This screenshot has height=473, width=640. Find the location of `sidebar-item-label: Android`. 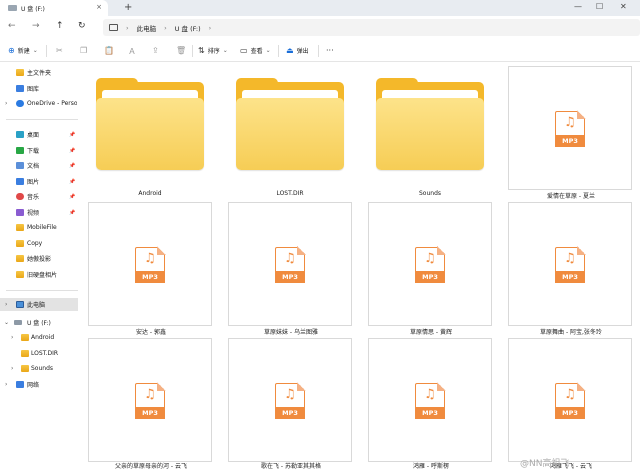

sidebar-item-label: Android is located at coordinates (43, 337).